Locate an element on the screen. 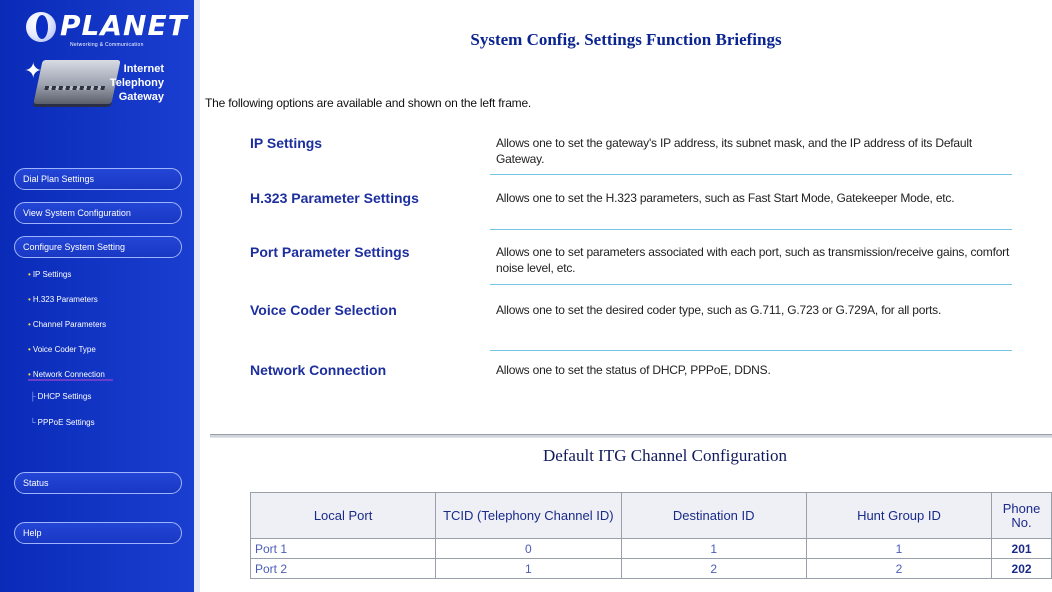 The image size is (1052, 592). column-header-tcid: TCID (Telephony Channel ID) is located at coordinates (528, 515).